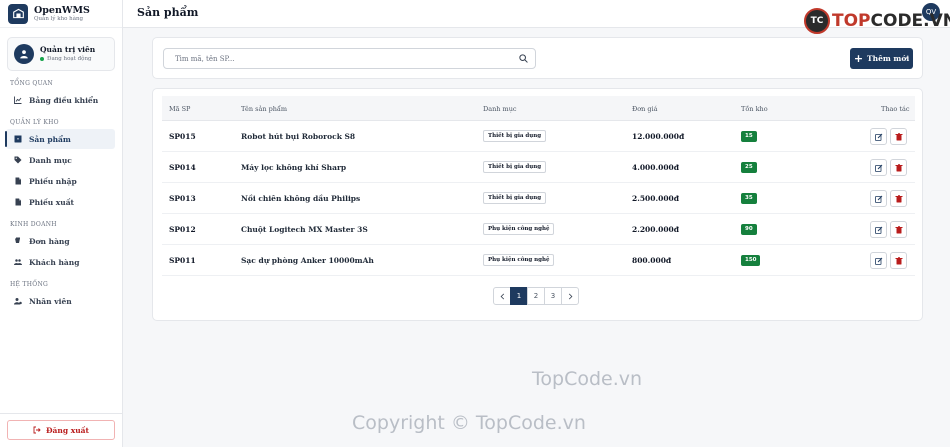 The image size is (950, 447). What do you see at coordinates (18, 13) in the screenshot?
I see `warehouse-icon` at bounding box center [18, 13].